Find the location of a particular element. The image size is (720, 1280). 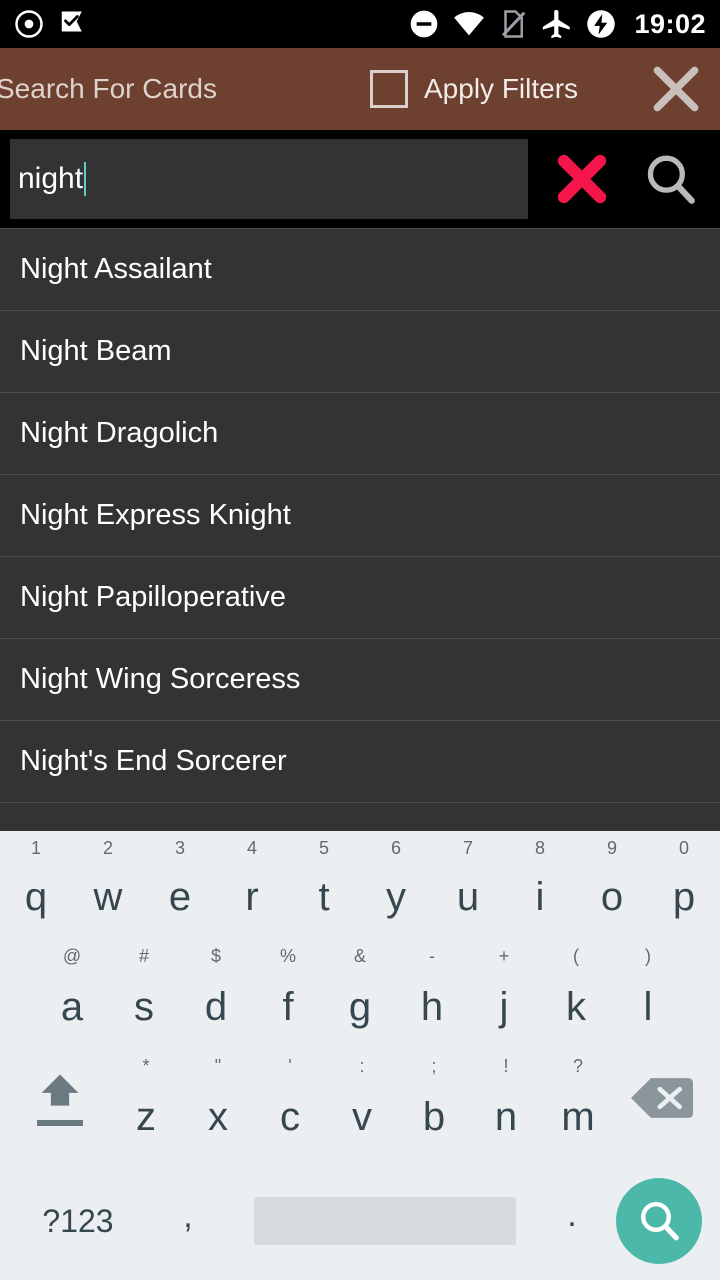

key-alt-label: ; is located at coordinates (434, 1066).